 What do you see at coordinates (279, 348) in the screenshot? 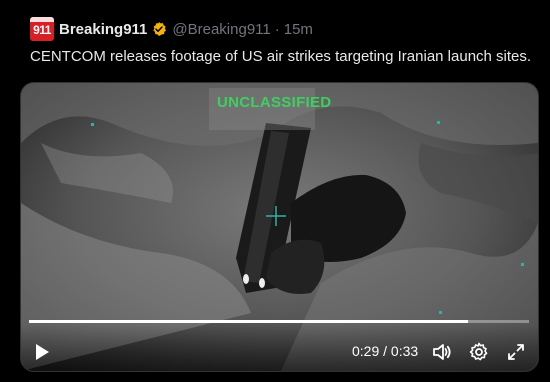
I see `controls-gradient` at bounding box center [279, 348].